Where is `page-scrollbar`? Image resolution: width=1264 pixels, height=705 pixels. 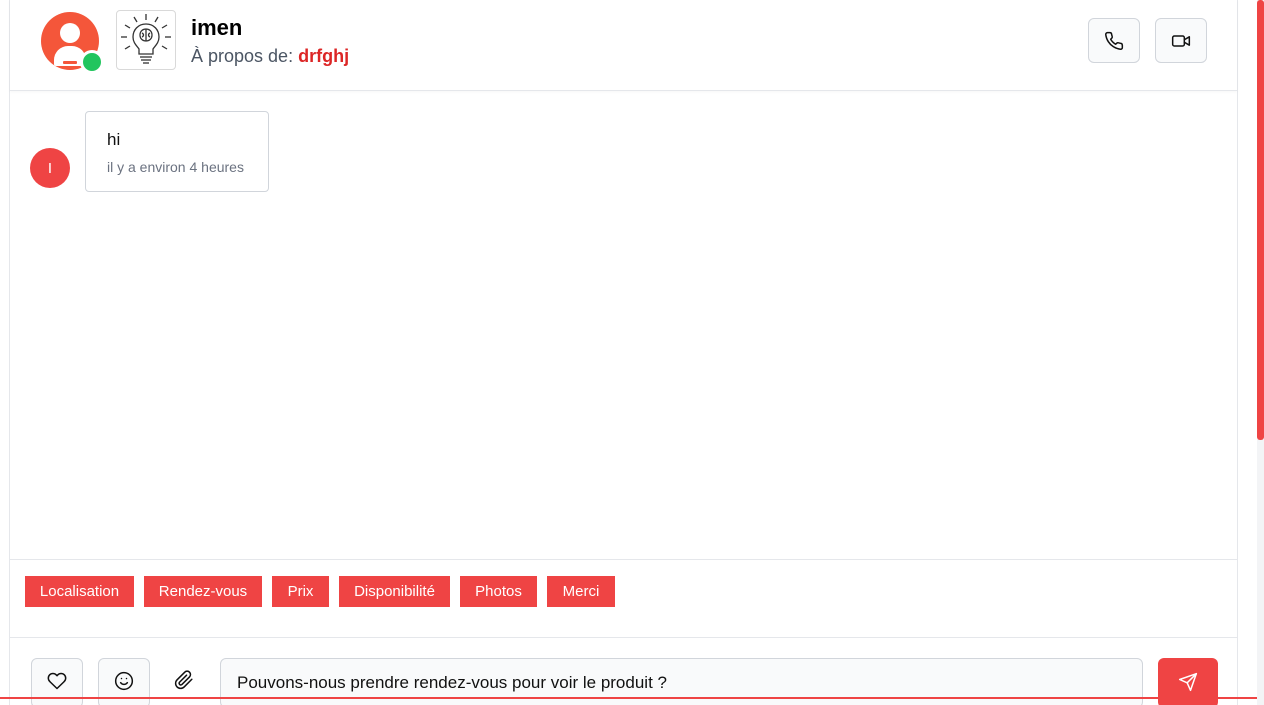
page-scrollbar is located at coordinates (1260, 352).